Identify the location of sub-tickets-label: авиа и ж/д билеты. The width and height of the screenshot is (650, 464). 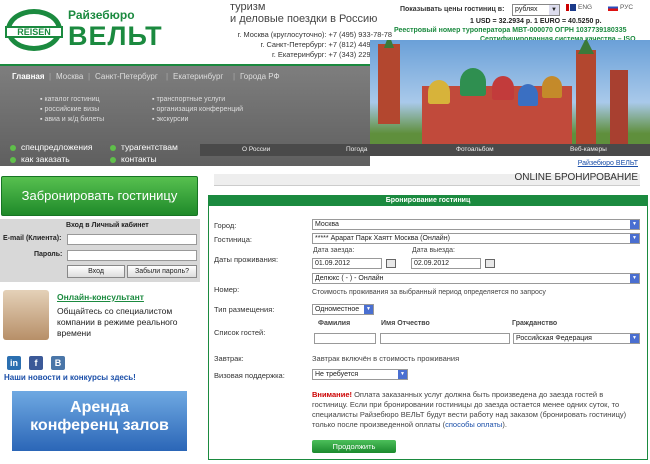
(74, 119).